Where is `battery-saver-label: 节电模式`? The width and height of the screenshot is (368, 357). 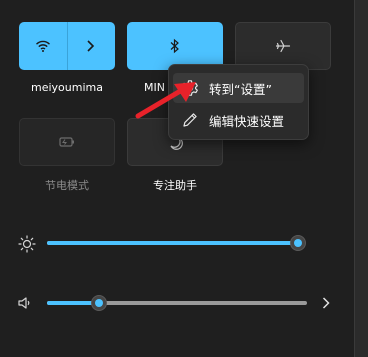
battery-saver-label: 节电模式 is located at coordinates (67, 185).